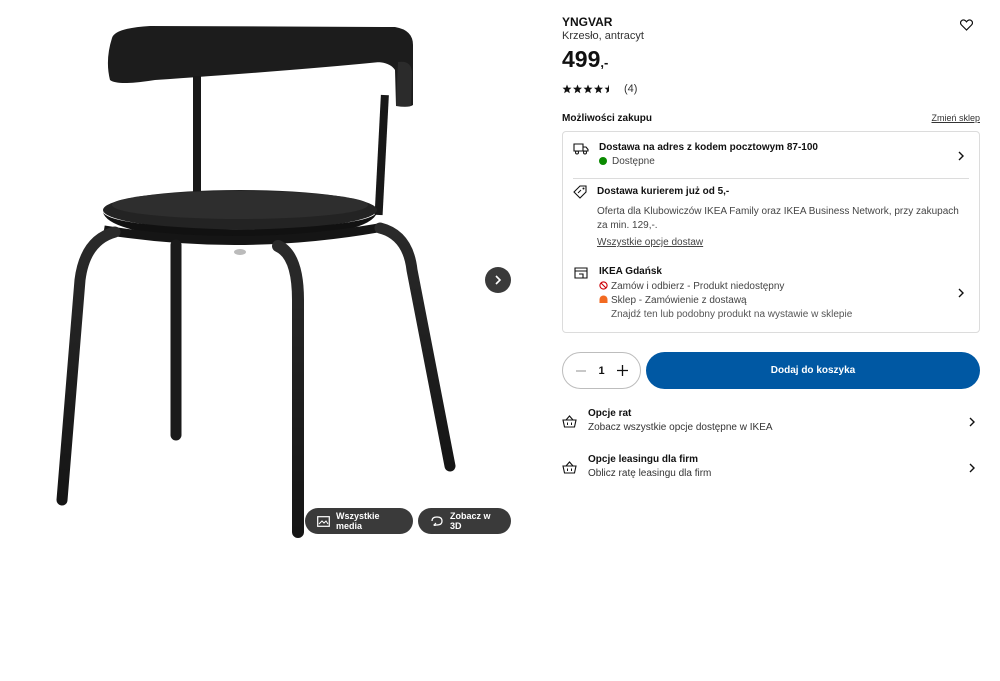 The height and width of the screenshot is (681, 1000). Describe the element at coordinates (603, 299) in the screenshot. I see `store-order-icon` at that location.